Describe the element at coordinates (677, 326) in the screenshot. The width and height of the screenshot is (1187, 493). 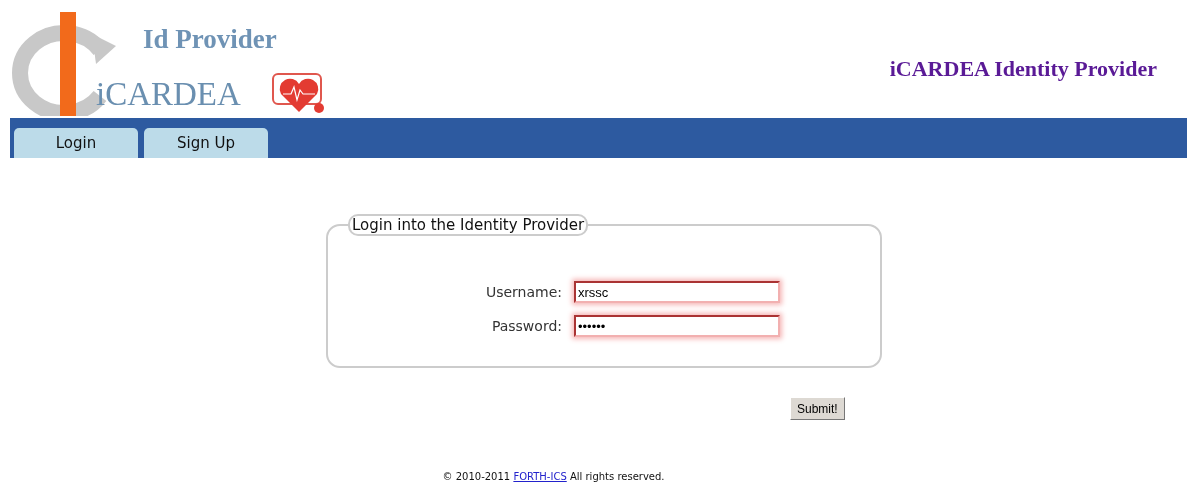
I see `password-field: ••••••` at that location.